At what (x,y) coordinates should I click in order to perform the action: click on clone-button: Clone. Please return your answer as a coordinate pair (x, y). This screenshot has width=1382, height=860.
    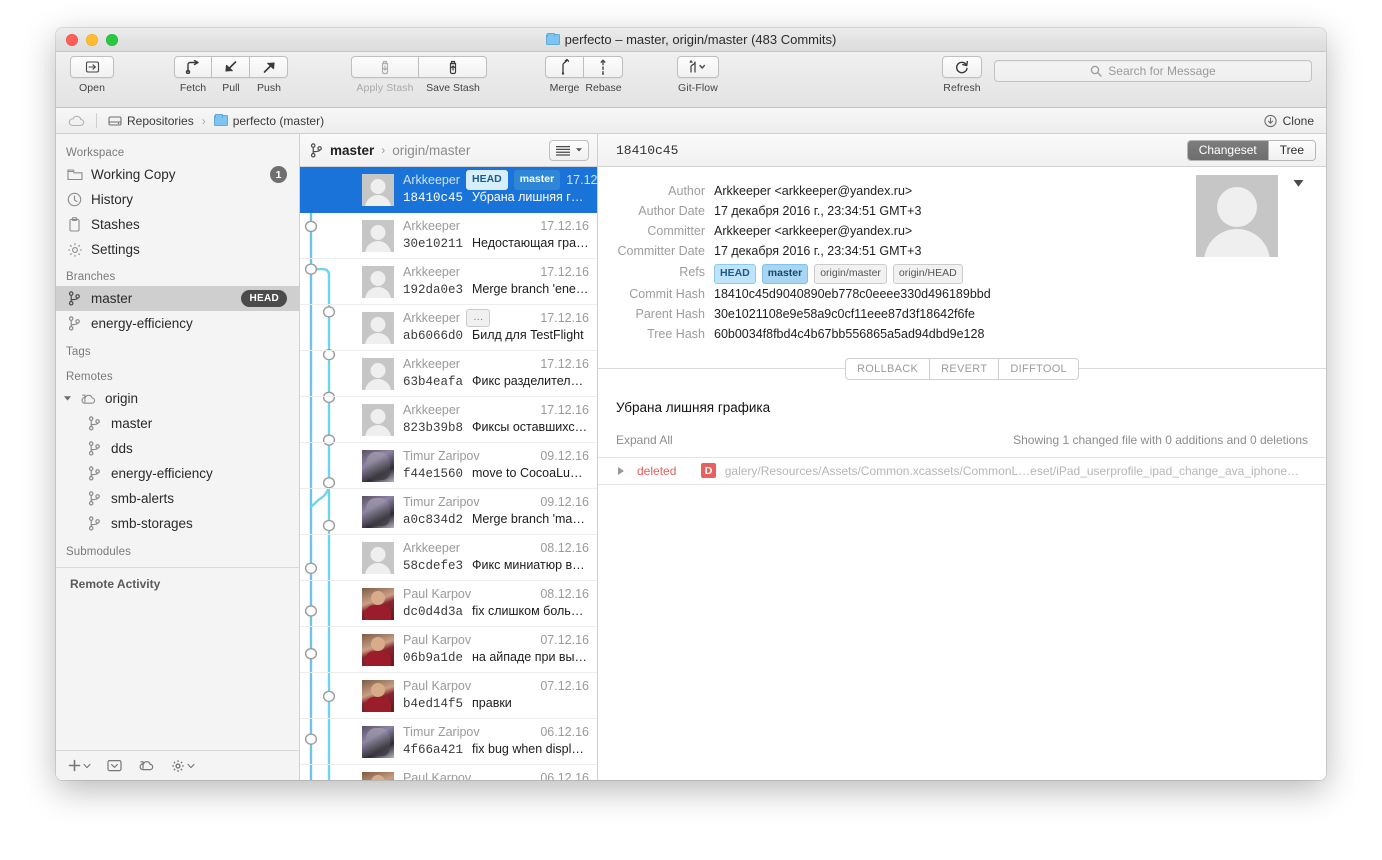
    Looking at the image, I should click on (1288, 121).